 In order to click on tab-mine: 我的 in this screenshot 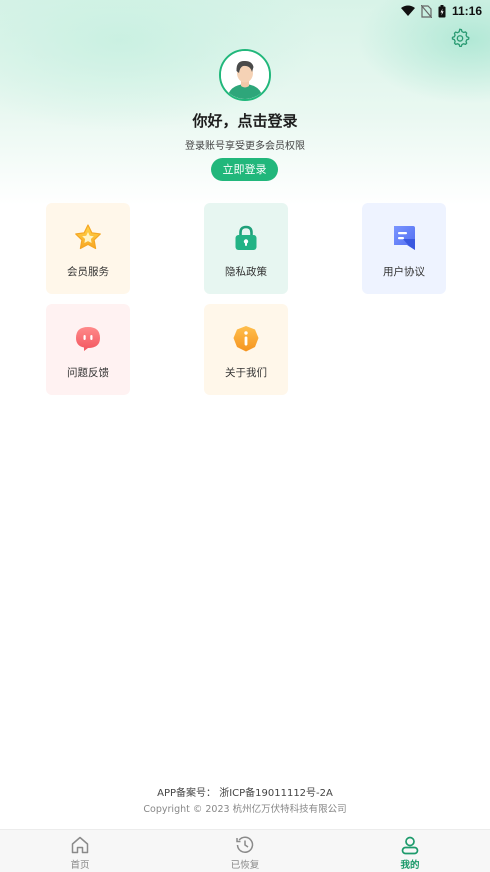, I will do `click(410, 851)`.